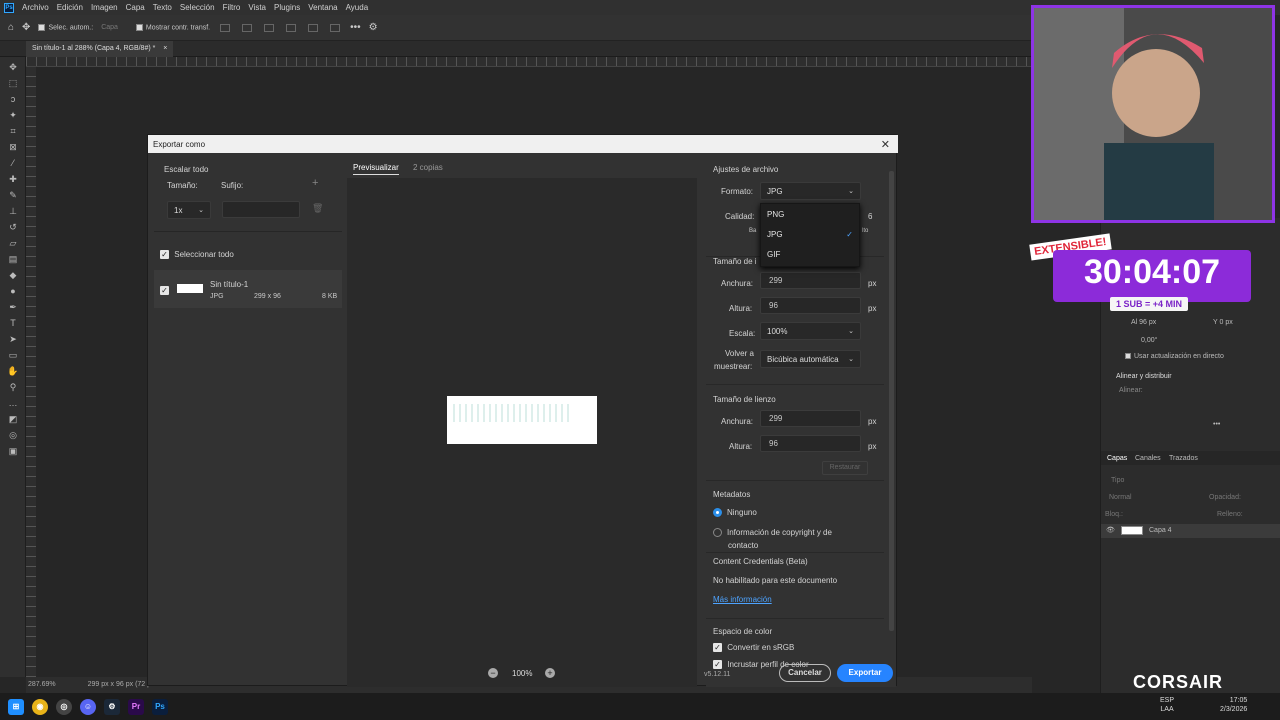 This screenshot has width=1280, height=720. I want to click on layer-search-field: Tipo, so click(1117, 480).